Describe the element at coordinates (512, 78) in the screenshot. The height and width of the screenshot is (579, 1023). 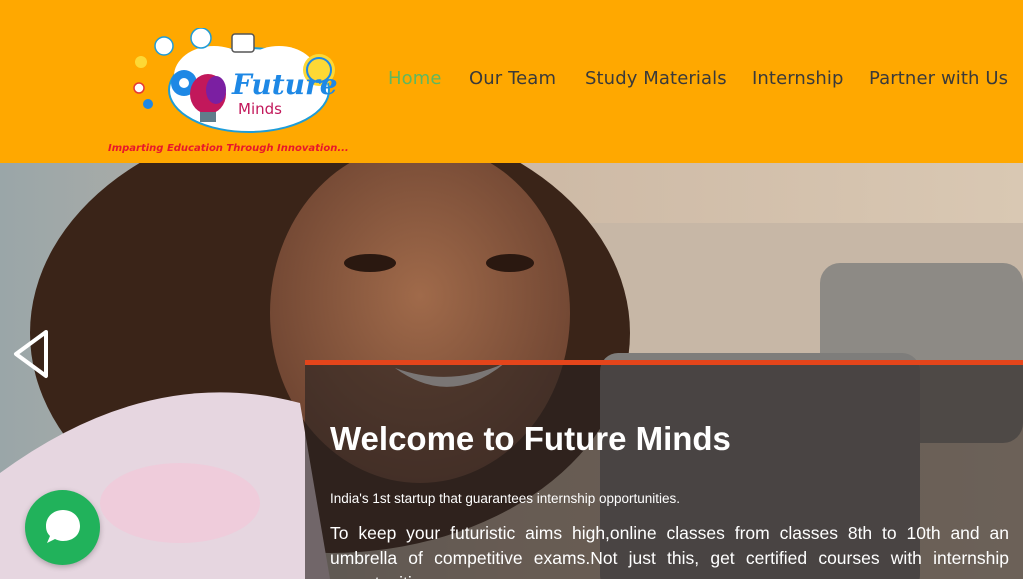
I see `nav-our-team: Our Team` at that location.